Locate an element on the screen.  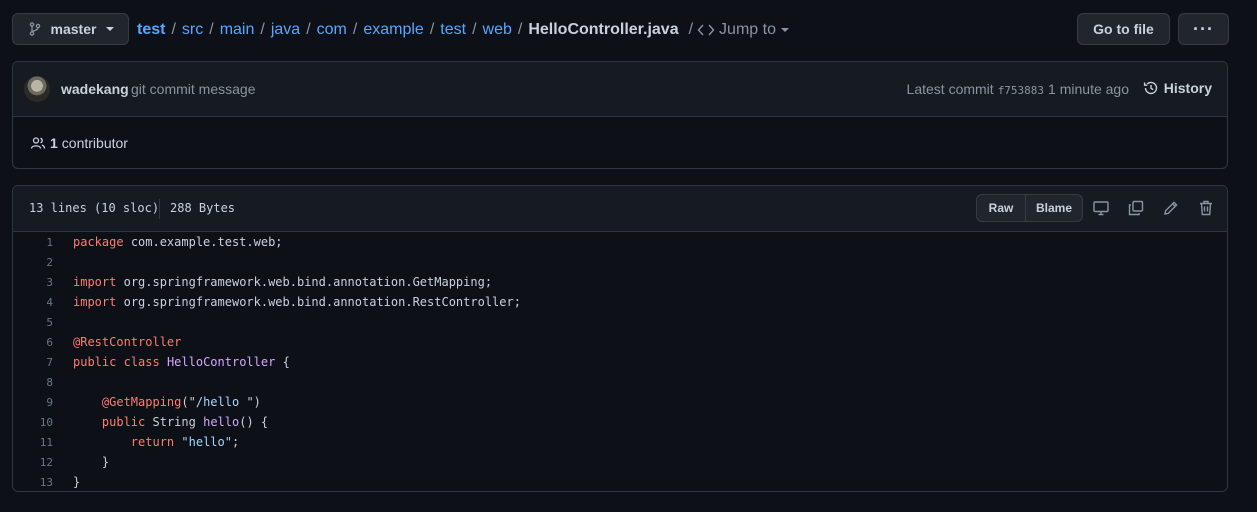
jump-to-dropdown: / Jump to is located at coordinates (739, 30).